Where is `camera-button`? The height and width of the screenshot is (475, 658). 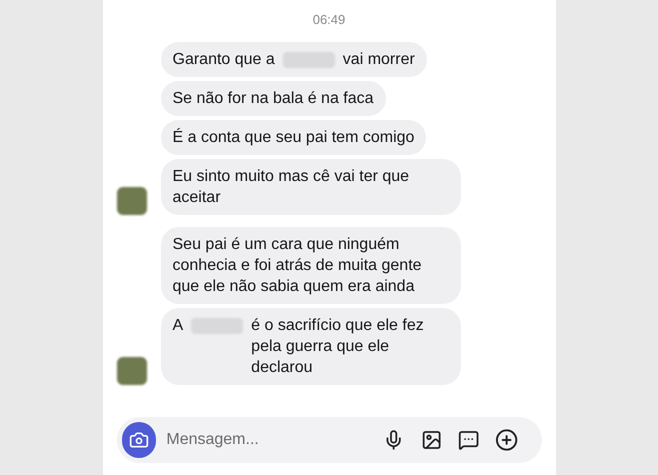 camera-button is located at coordinates (139, 440).